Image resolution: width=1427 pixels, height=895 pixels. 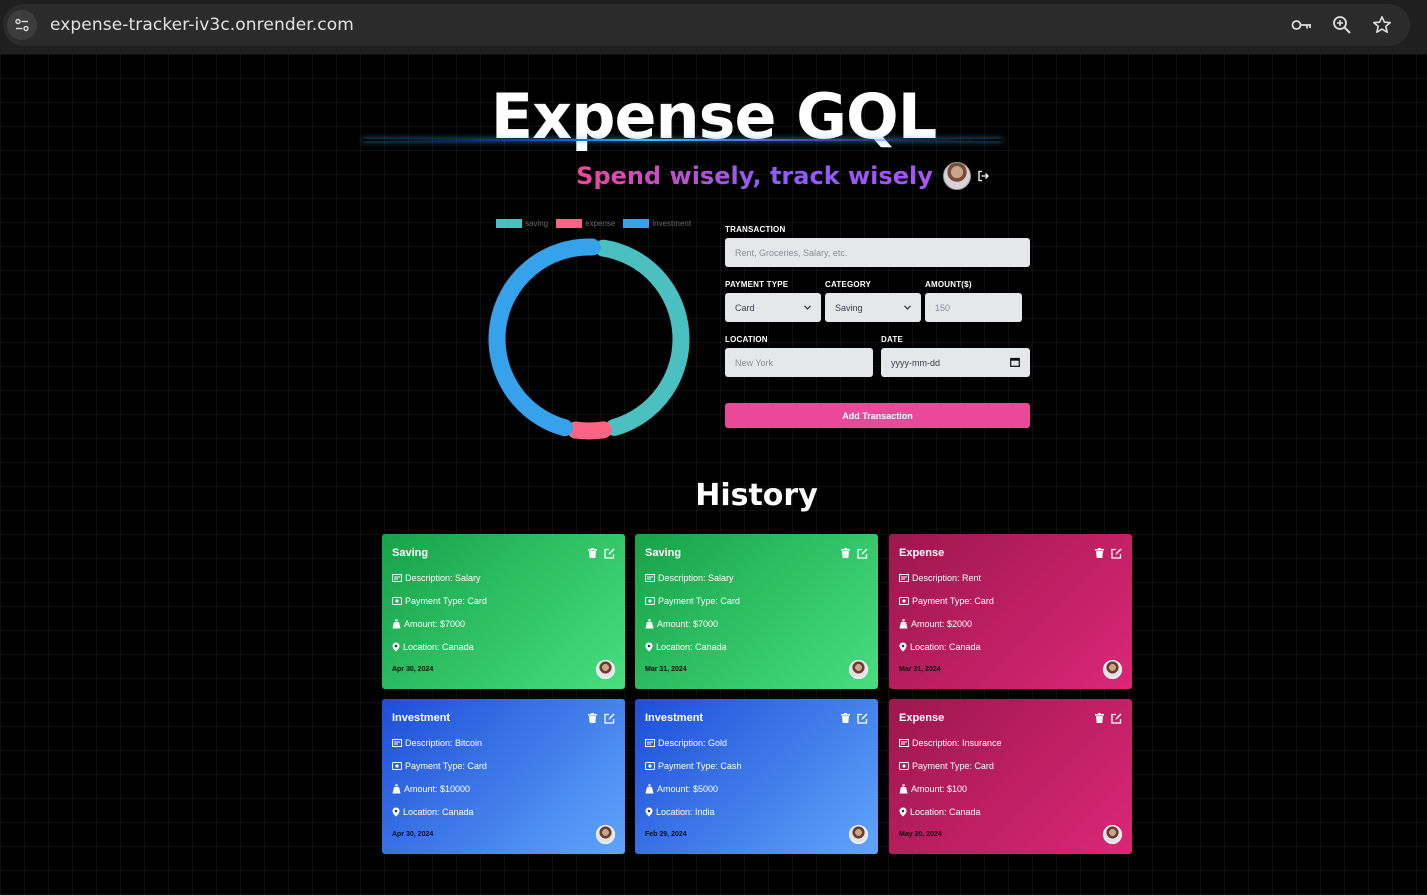 What do you see at coordinates (706, 25) in the screenshot?
I see `address-bar: expense-tracker-iv3c.onrender.com` at bounding box center [706, 25].